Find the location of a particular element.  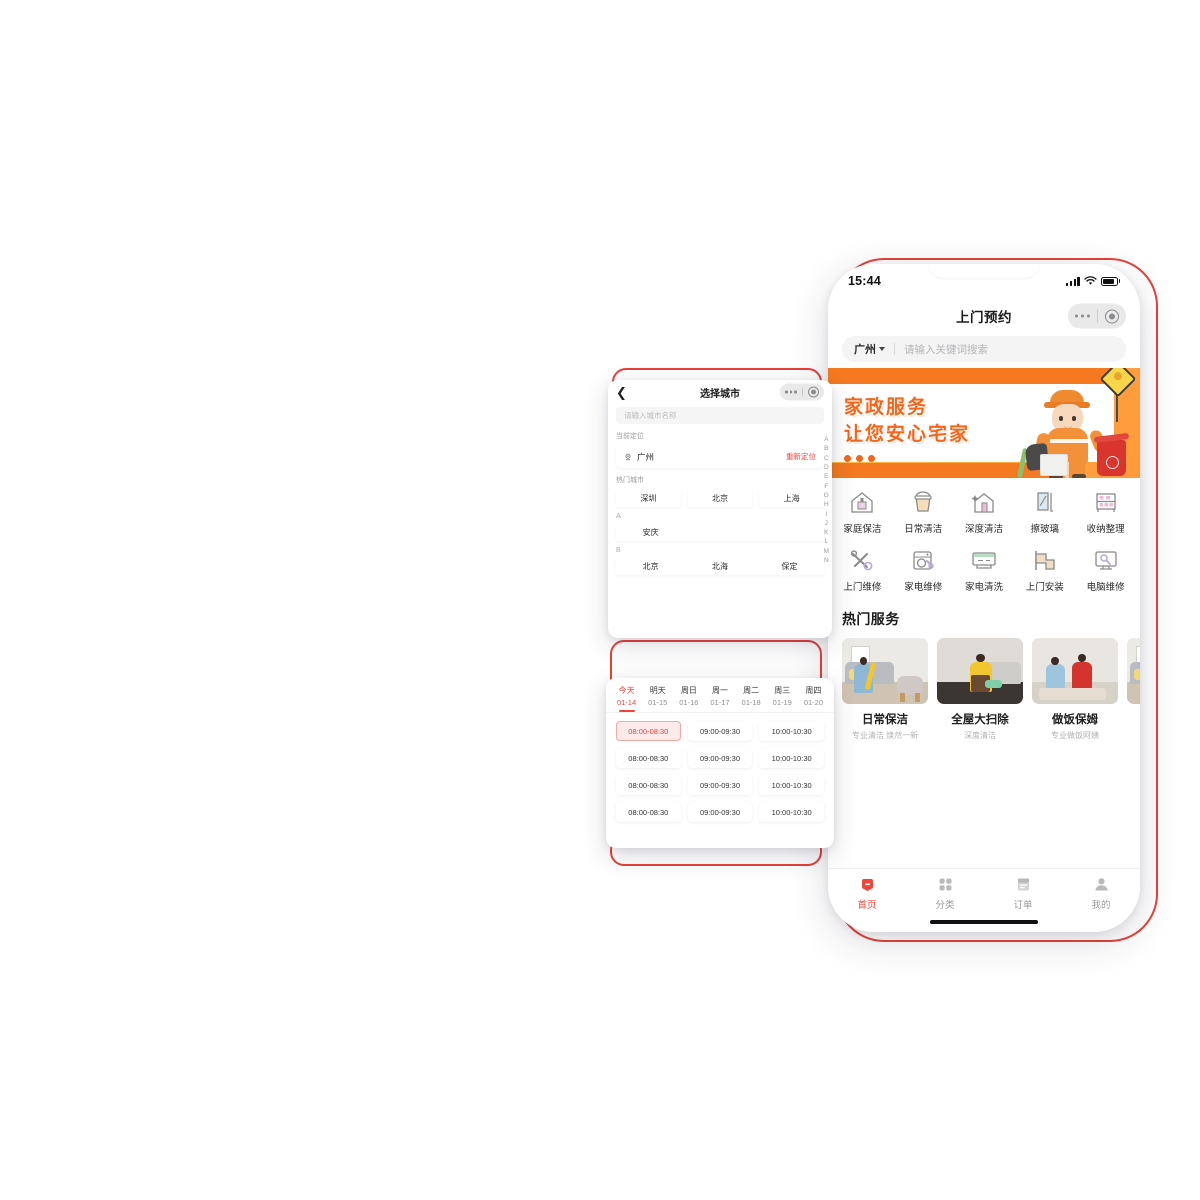

service-item-appliance-repair: 家电维修 is located at coordinates (923, 570).